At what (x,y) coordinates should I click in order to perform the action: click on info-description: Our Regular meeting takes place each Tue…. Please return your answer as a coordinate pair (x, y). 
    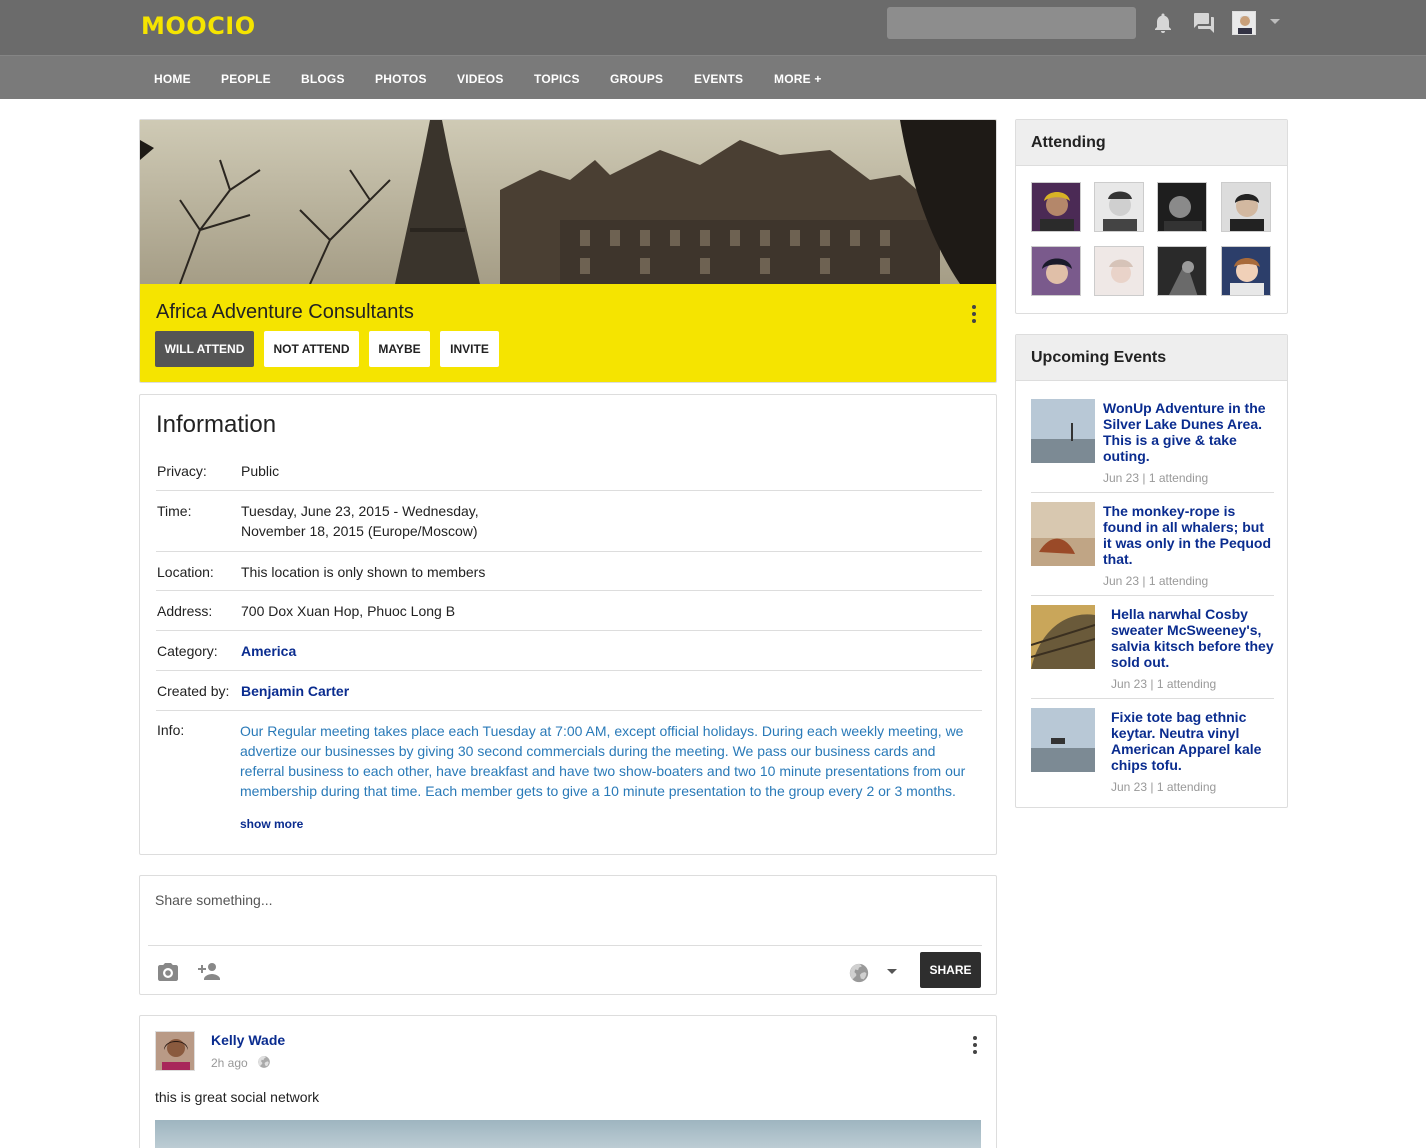
    Looking at the image, I should click on (603, 761).